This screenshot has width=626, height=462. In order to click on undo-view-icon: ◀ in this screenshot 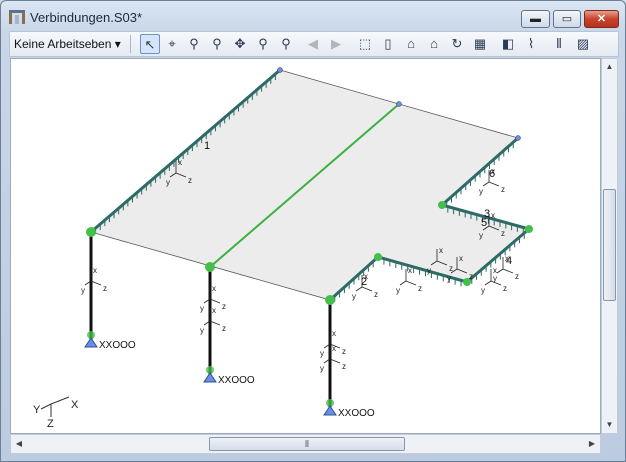, I will do `click(313, 44)`.